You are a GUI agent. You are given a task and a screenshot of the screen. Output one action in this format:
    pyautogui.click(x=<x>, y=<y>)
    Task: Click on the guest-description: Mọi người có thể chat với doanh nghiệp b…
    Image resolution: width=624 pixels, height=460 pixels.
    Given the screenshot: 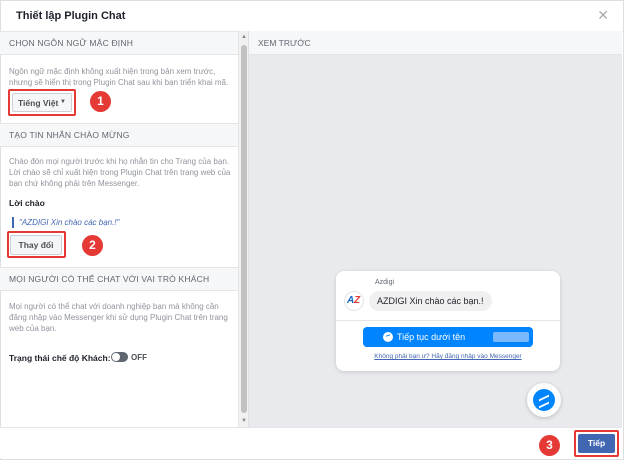 What is the action you would take?
    pyautogui.click(x=118, y=317)
    